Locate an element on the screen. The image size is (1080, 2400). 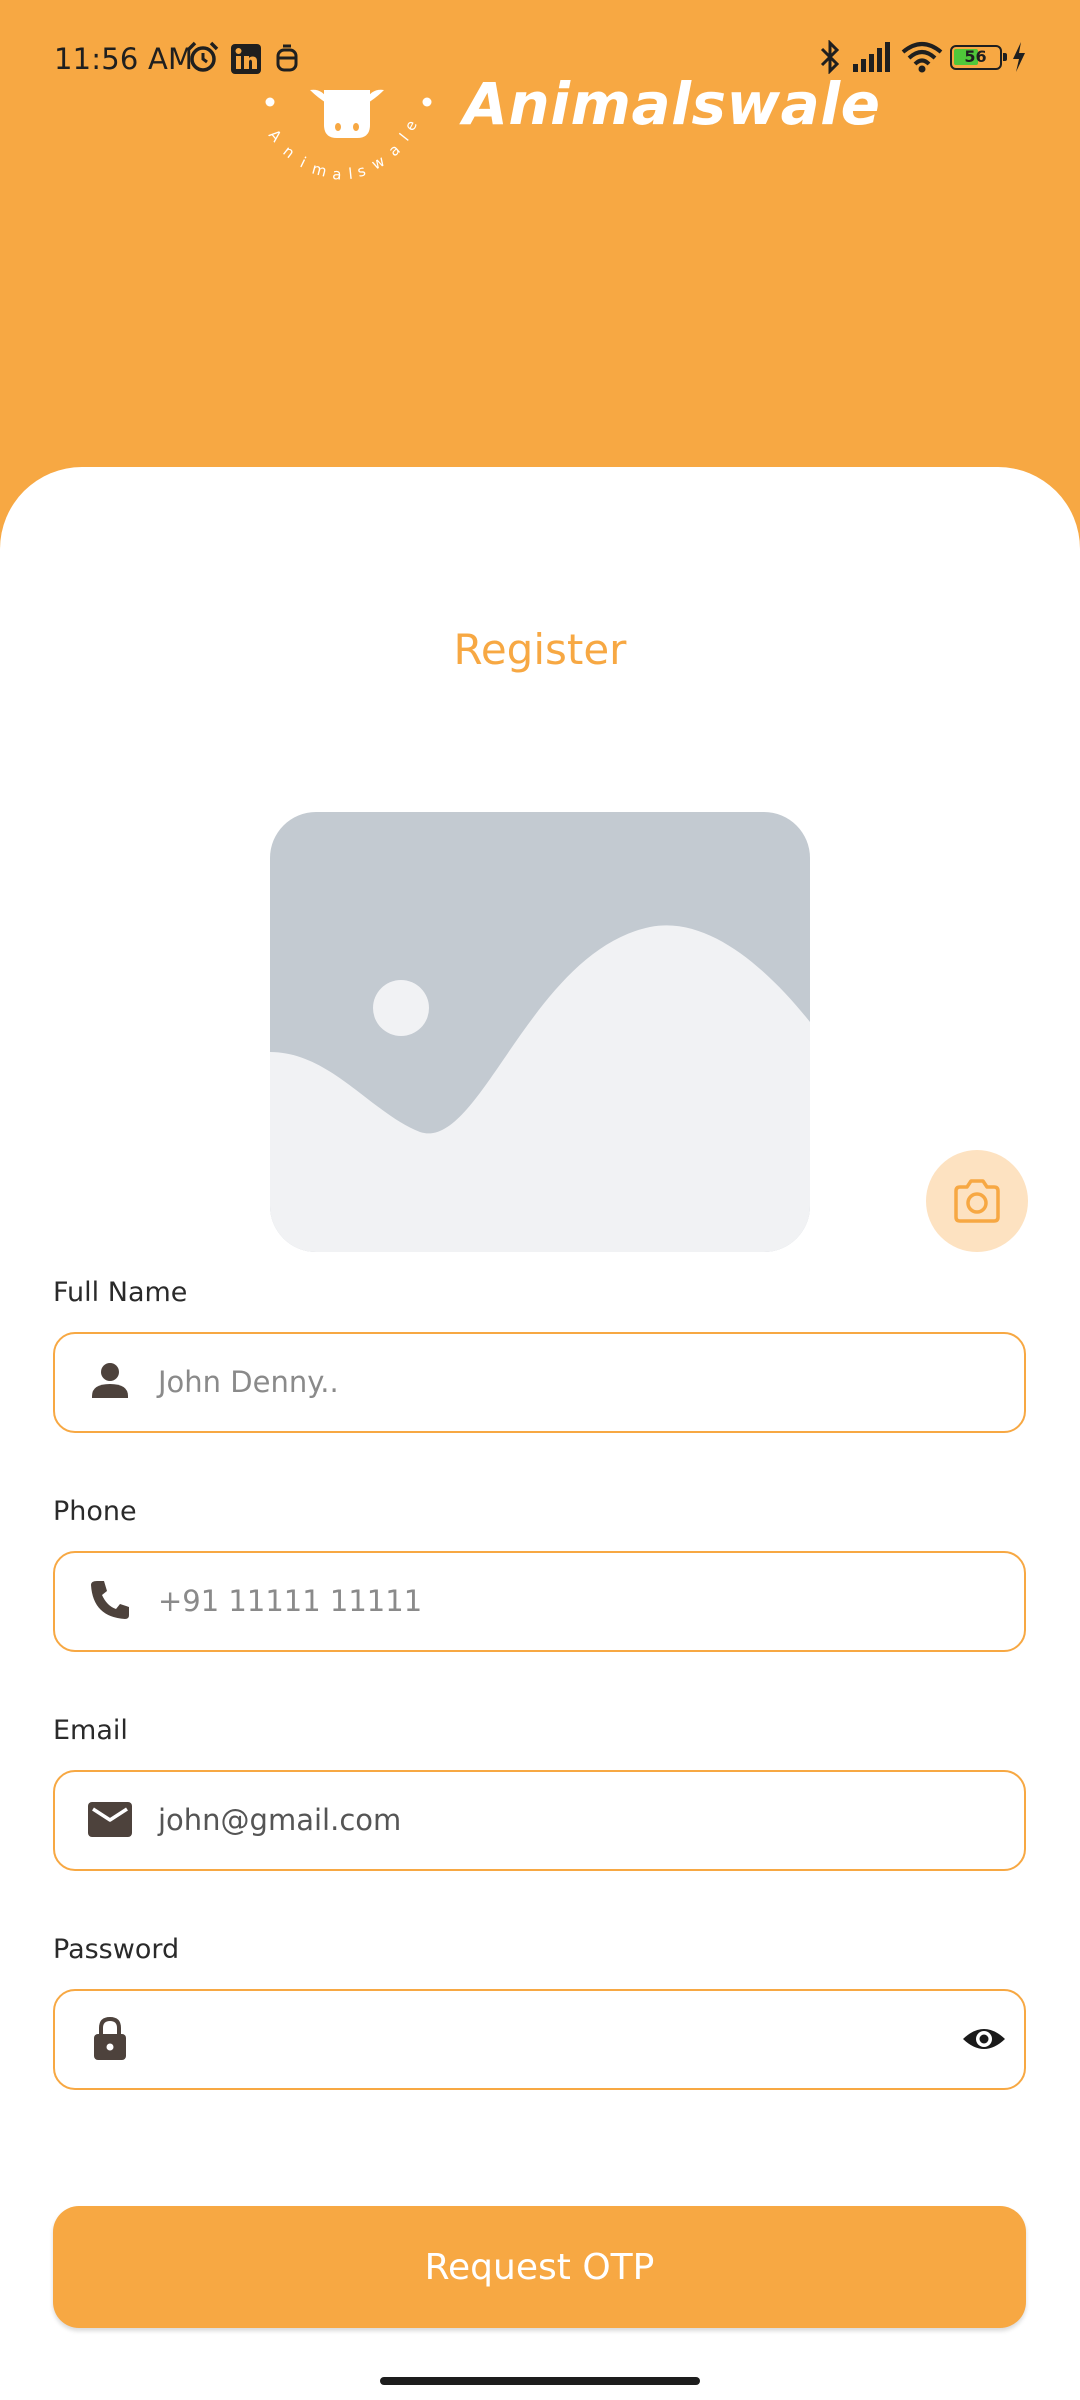
profile-photo-placeholder is located at coordinates (540, 1032).